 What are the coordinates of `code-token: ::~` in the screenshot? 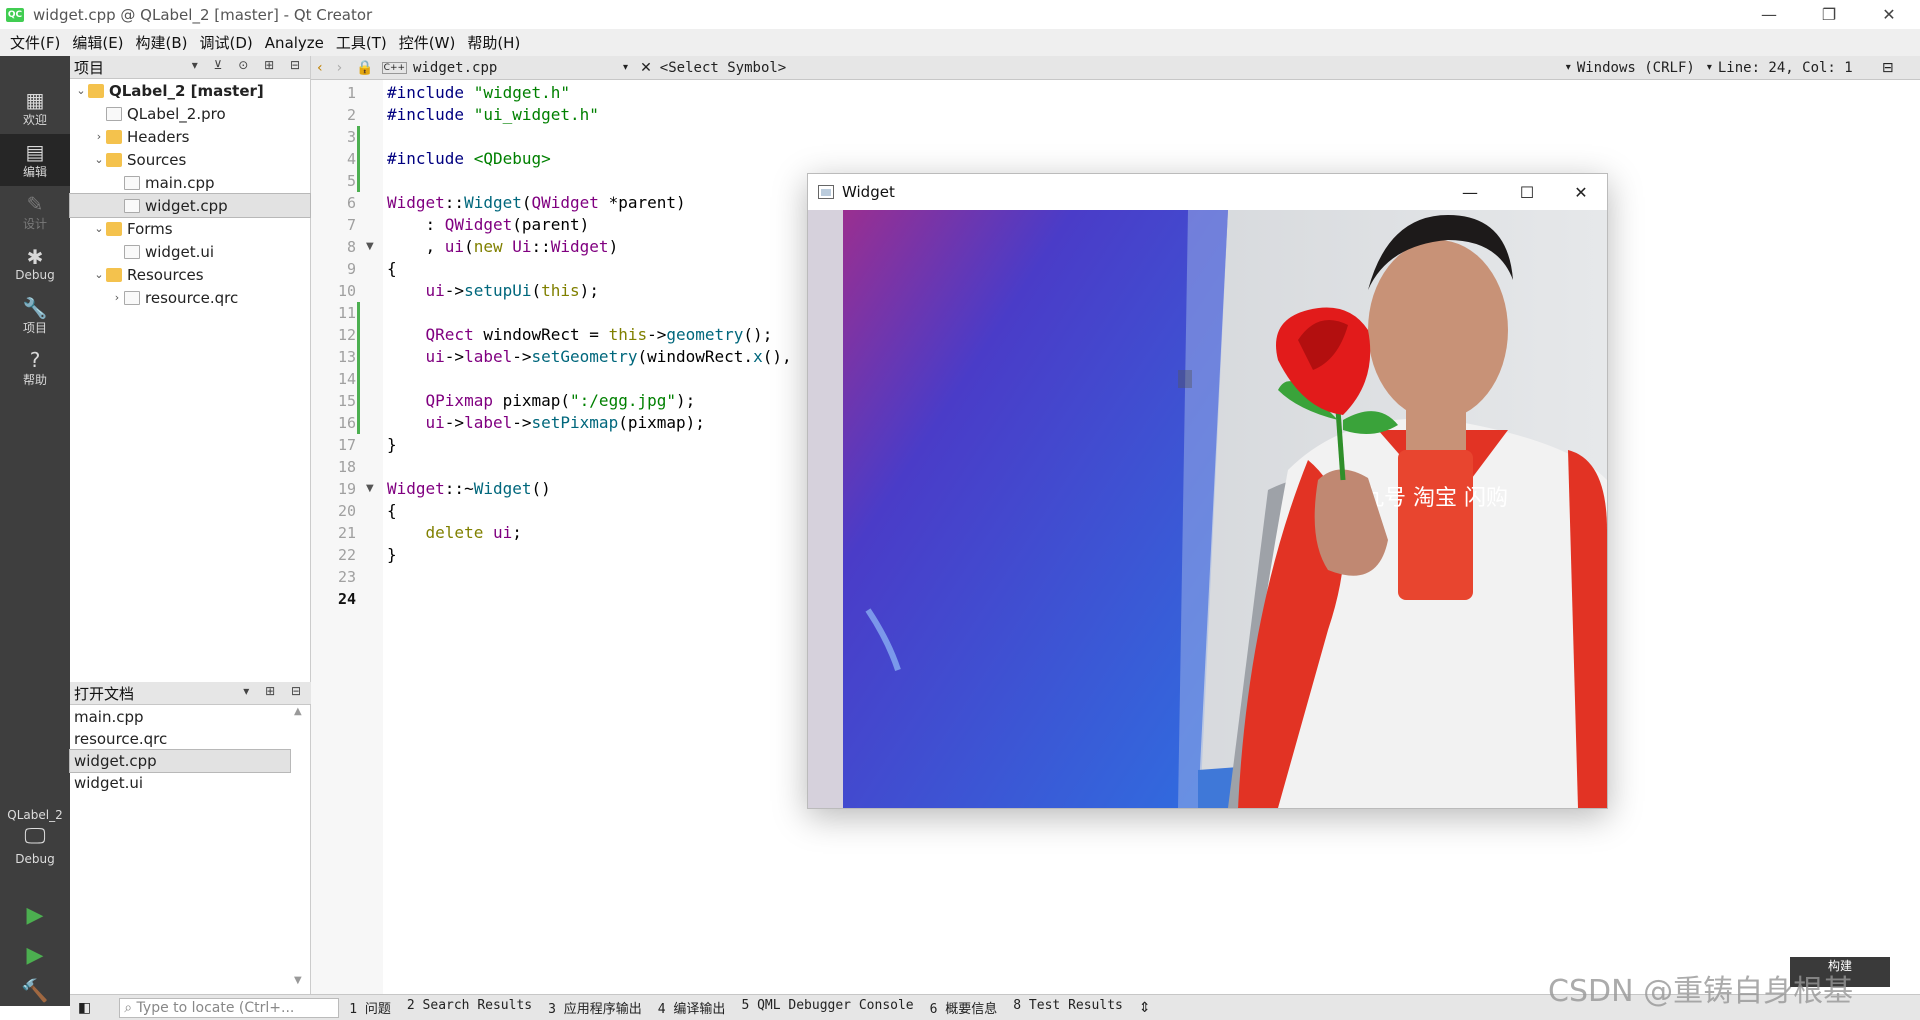 It's located at (459, 488).